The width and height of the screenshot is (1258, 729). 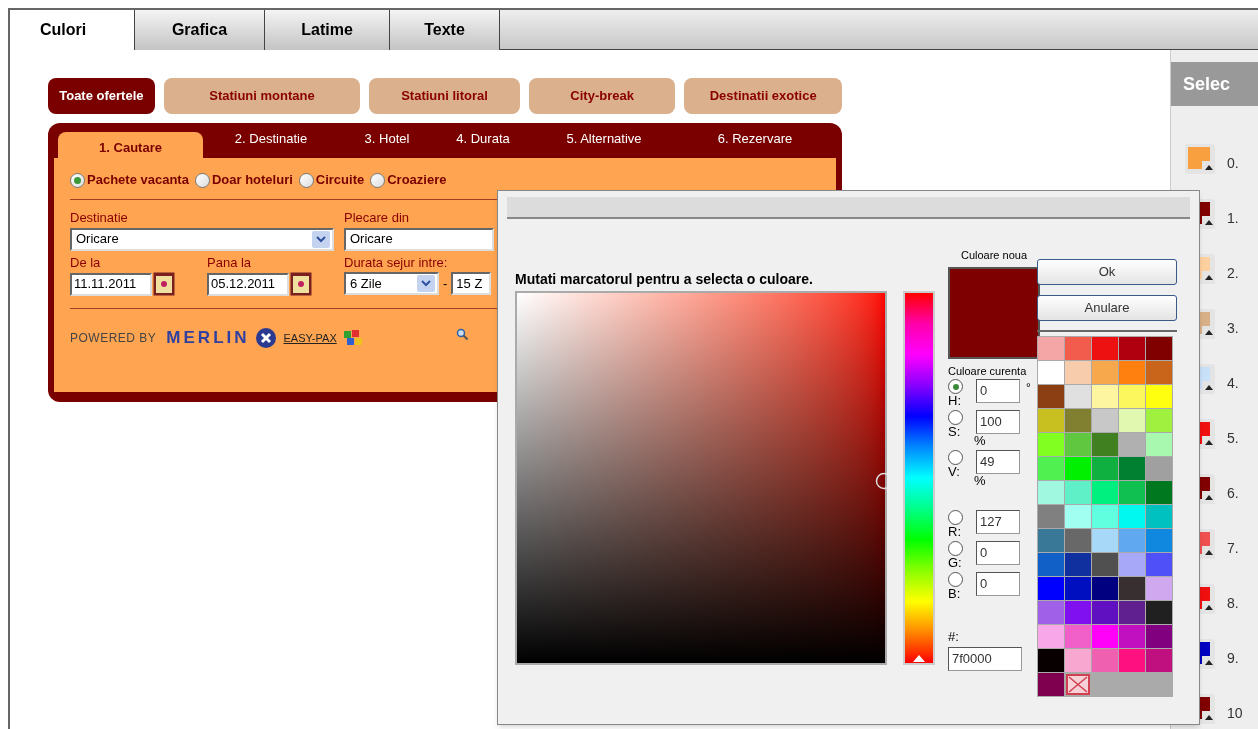 I want to click on tab: Latime, so click(x=327, y=30).